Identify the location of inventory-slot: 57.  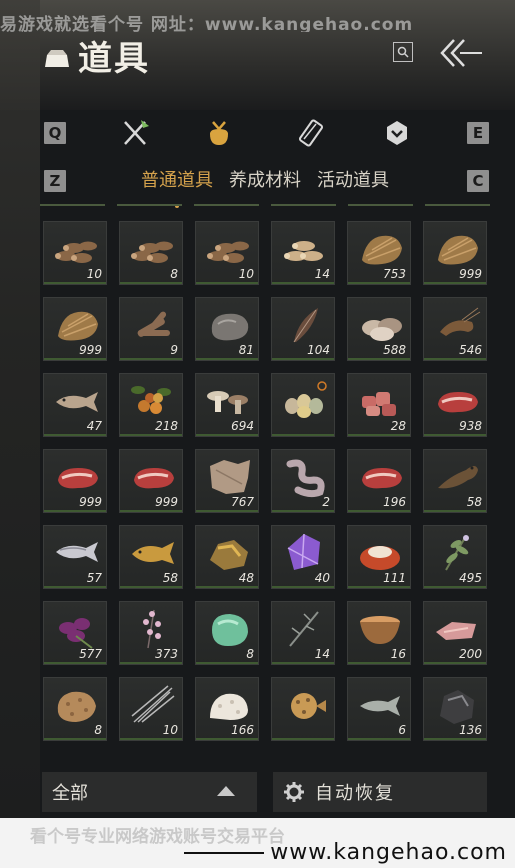
(75, 557).